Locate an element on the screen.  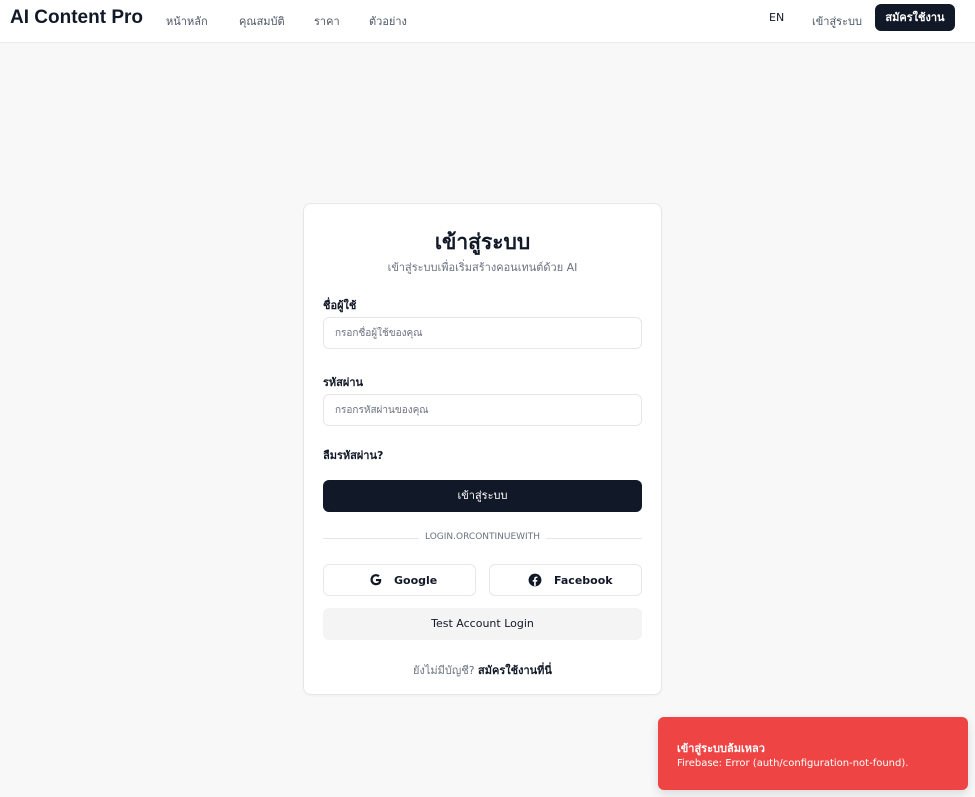
password-label: รหัสผ่าน is located at coordinates (343, 382).